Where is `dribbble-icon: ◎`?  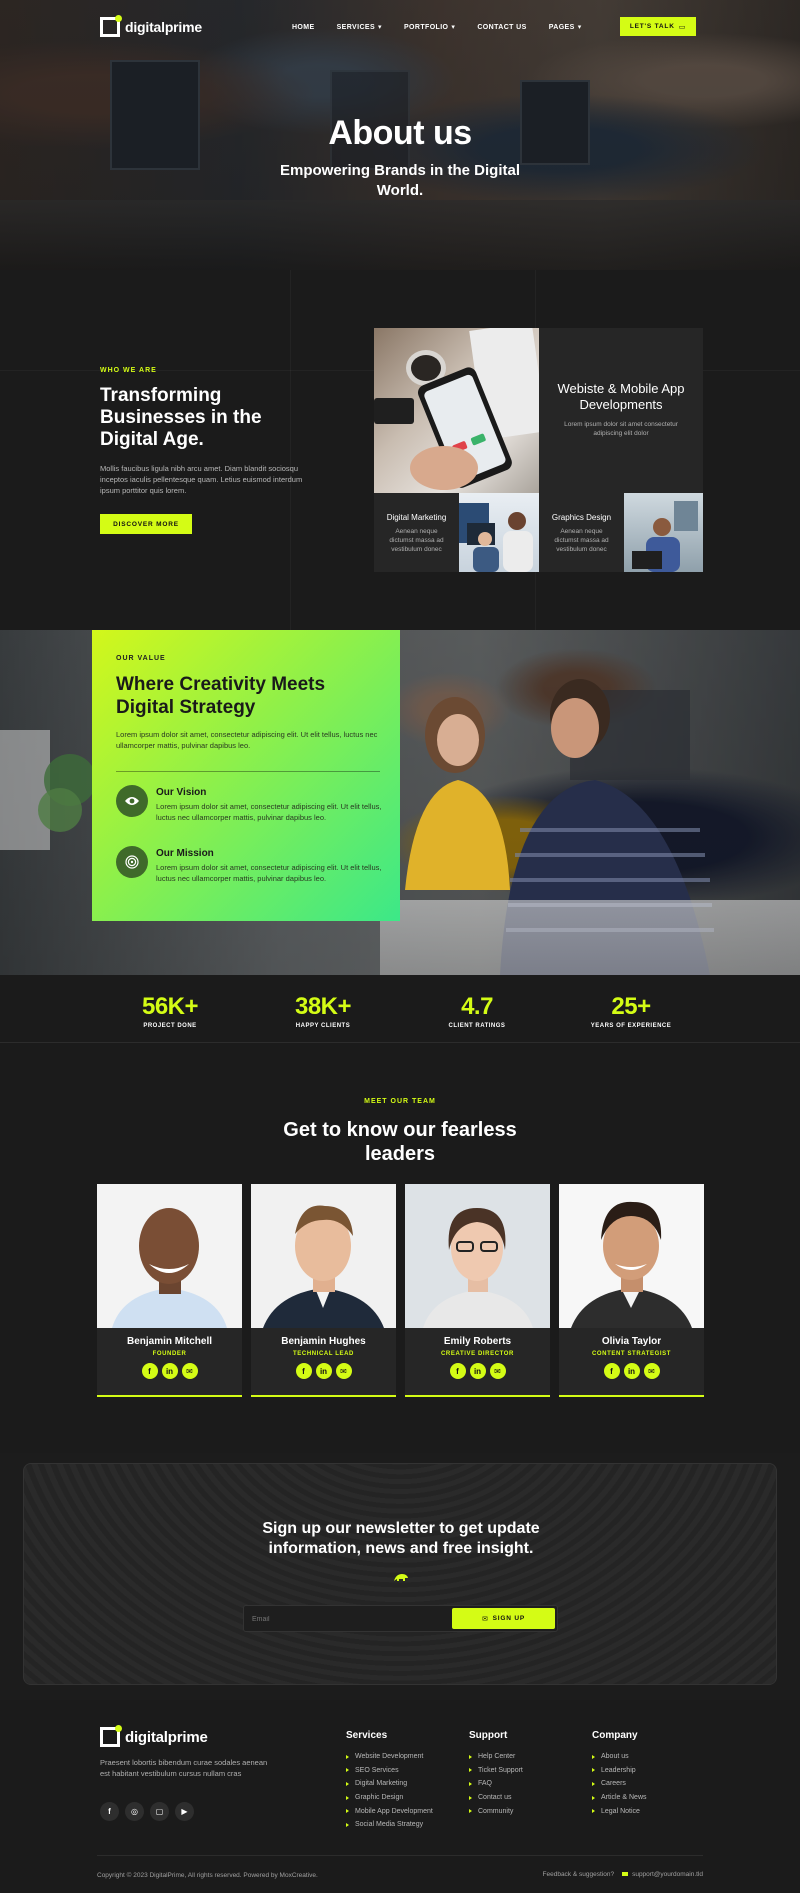
dribbble-icon: ◎ is located at coordinates (134, 1811).